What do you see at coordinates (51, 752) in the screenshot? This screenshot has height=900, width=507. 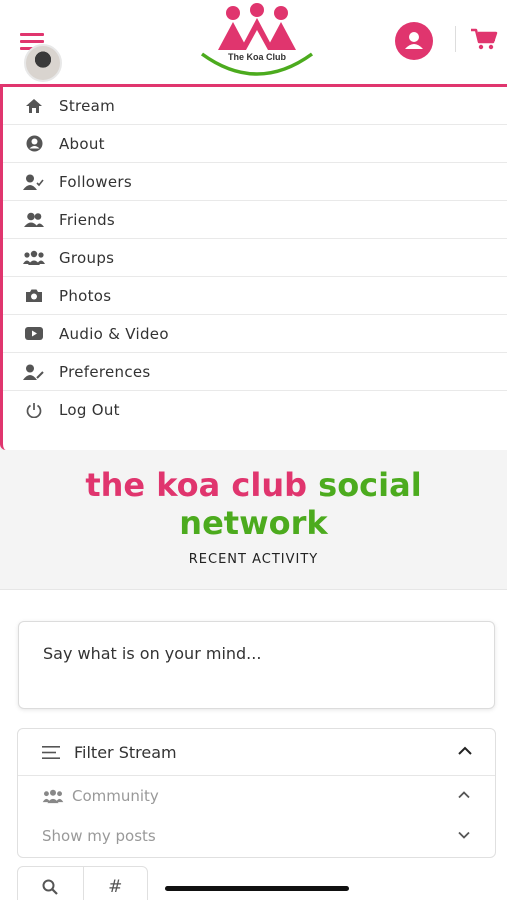 I see `list-icon` at bounding box center [51, 752].